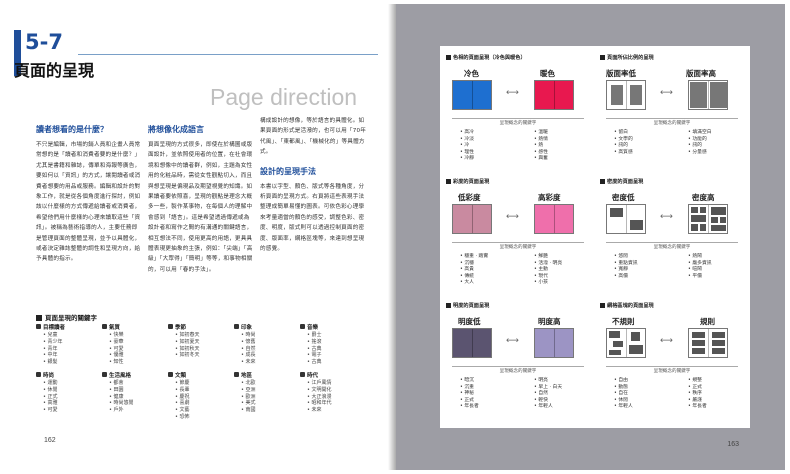 The width and height of the screenshot is (790, 474). Describe the element at coordinates (474, 270) in the screenshot. I see `bullet-list-left: 穩重 · 踏實沉穩高貴傳統大人` at that location.